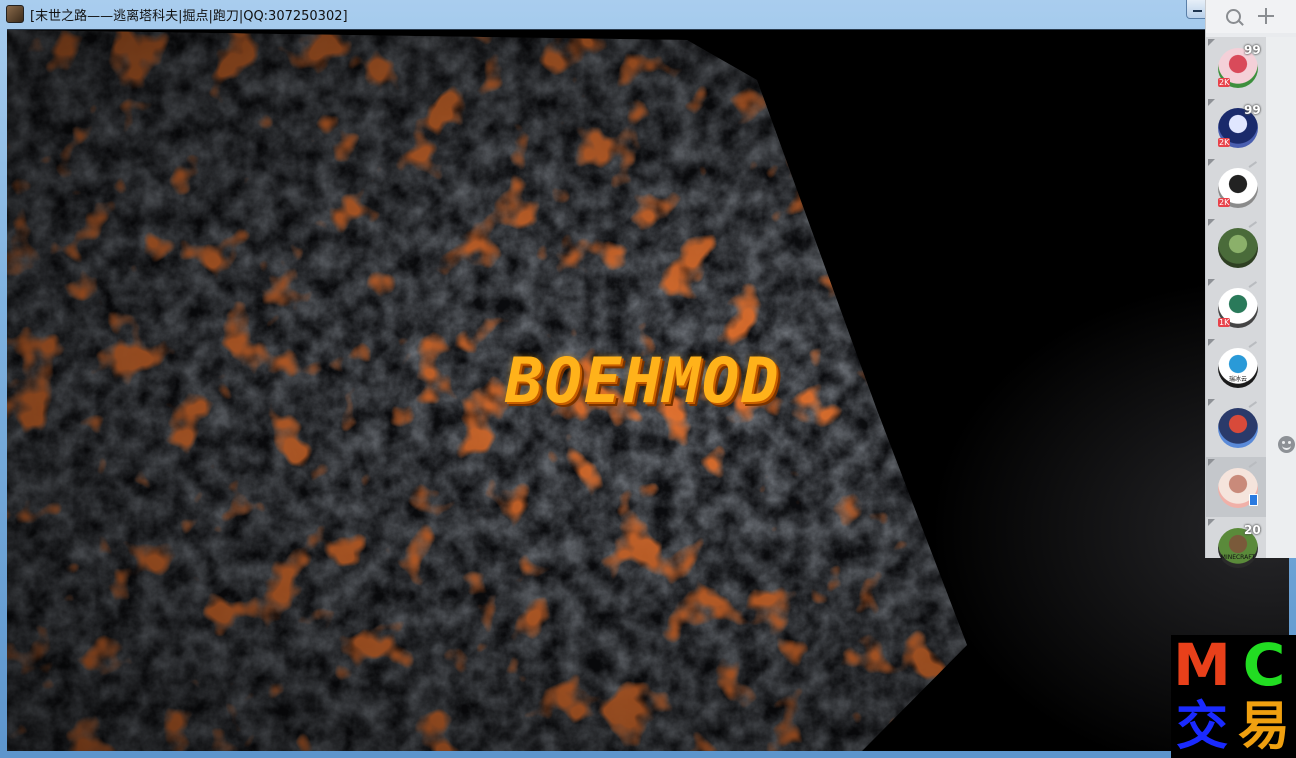 The height and width of the screenshot is (758, 1296). I want to click on contact-item: 2K, so click(1236, 187).